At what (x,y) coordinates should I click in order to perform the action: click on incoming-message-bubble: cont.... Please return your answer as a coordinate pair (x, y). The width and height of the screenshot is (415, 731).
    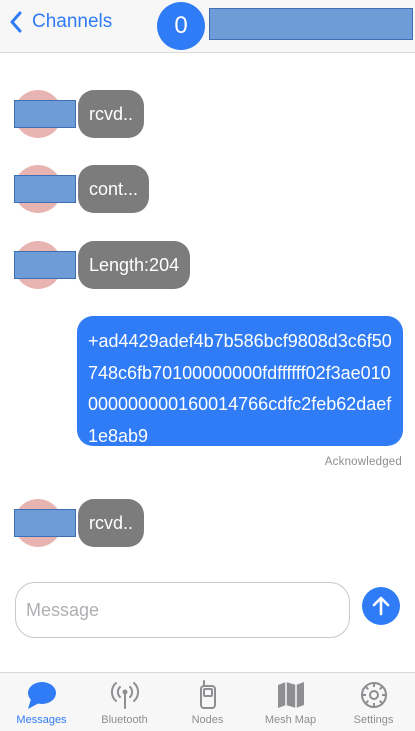
    Looking at the image, I should click on (114, 189).